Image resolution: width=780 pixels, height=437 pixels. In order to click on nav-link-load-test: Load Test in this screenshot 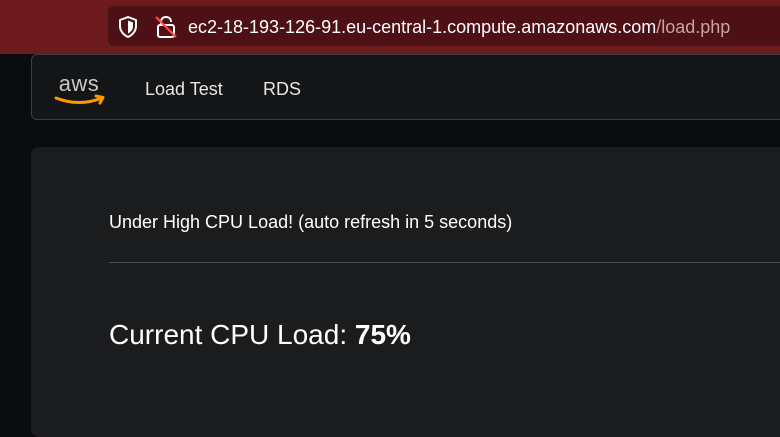, I will do `click(184, 89)`.